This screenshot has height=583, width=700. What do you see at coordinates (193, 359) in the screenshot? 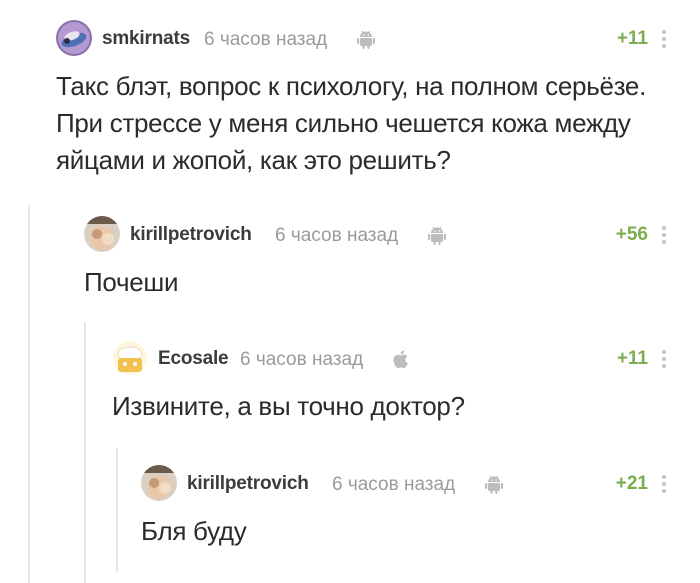
I see `username: Ecosale` at bounding box center [193, 359].